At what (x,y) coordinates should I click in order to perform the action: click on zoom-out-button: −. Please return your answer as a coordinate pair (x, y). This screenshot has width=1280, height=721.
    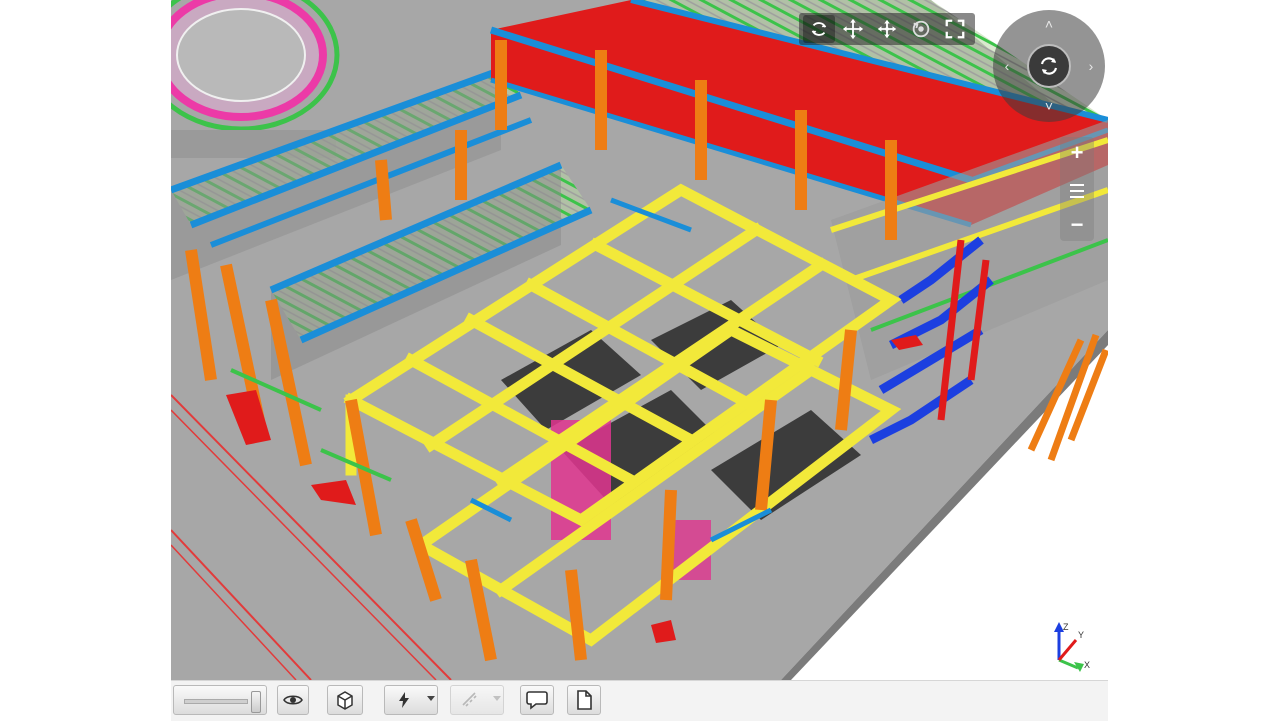
    Looking at the image, I should click on (1077, 225).